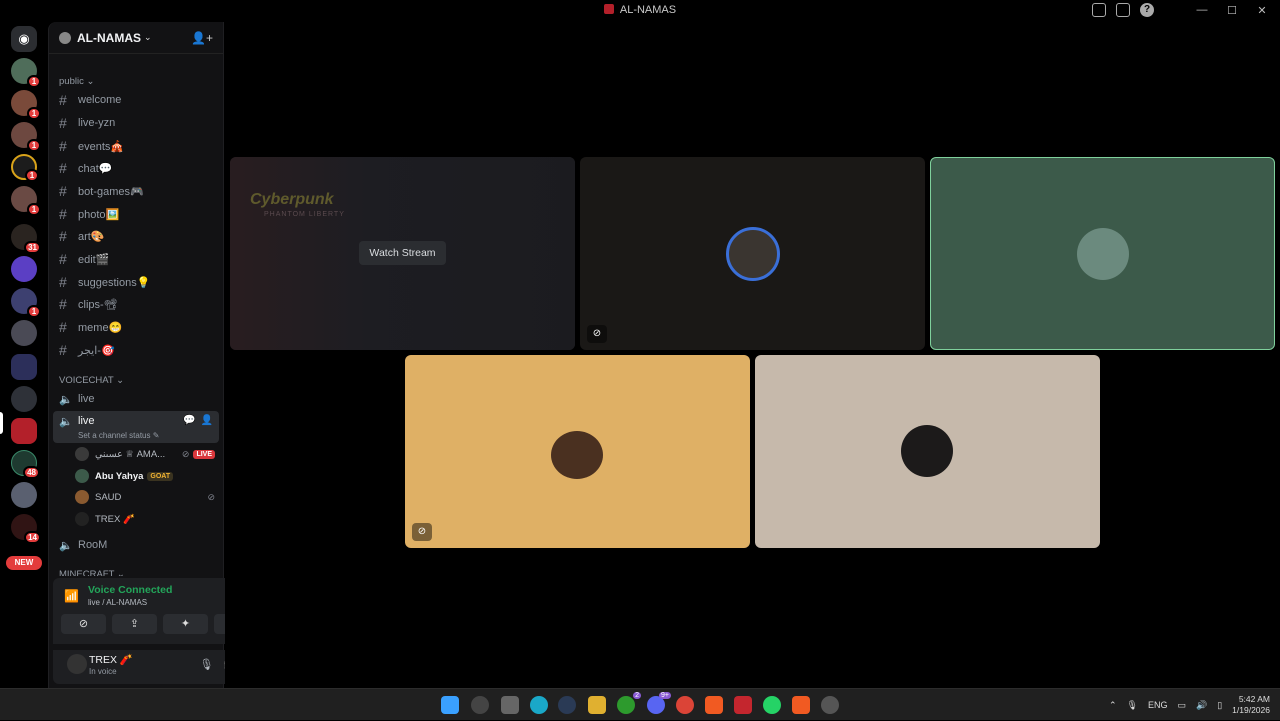 The height and width of the screenshot is (721, 1280). I want to click on server-icon-al-namas, so click(24, 431).